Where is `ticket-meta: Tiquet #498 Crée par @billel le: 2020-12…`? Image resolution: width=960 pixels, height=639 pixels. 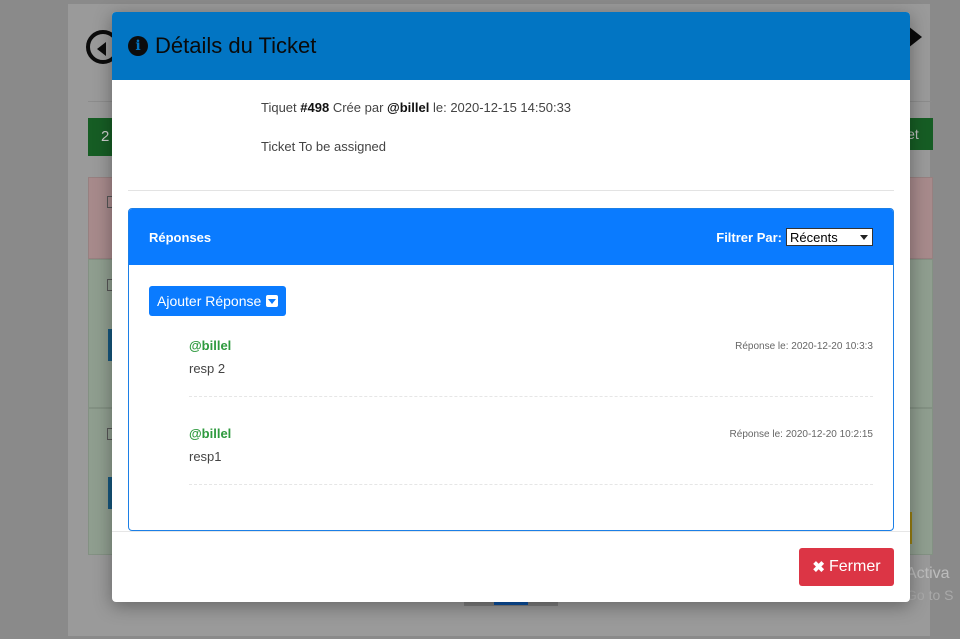
ticket-meta: Tiquet #498 Crée par @billel le: 2020-12… is located at coordinates (416, 107).